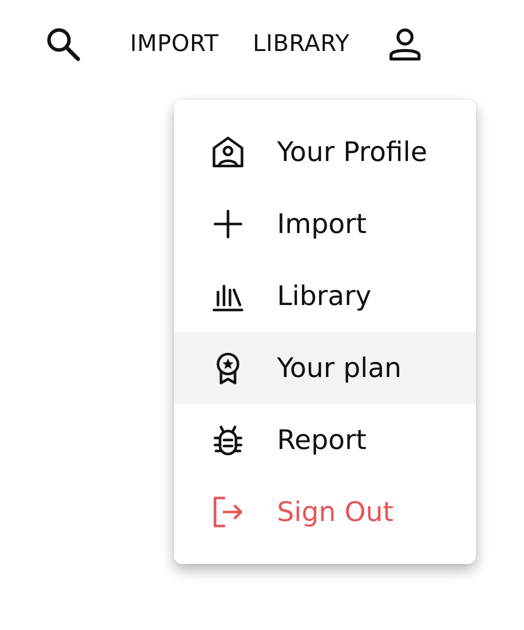 The height and width of the screenshot is (630, 524). Describe the element at coordinates (301, 44) in the screenshot. I see `nav-link: LIBRARY` at that location.